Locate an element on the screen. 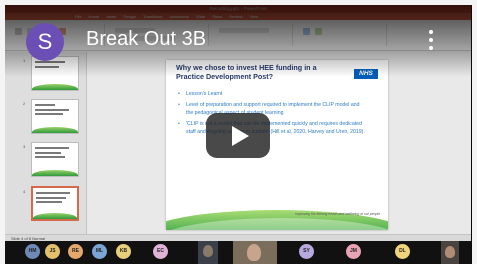  slide-thumbnails-pane: 1 2 3 4 is located at coordinates (46, 143).